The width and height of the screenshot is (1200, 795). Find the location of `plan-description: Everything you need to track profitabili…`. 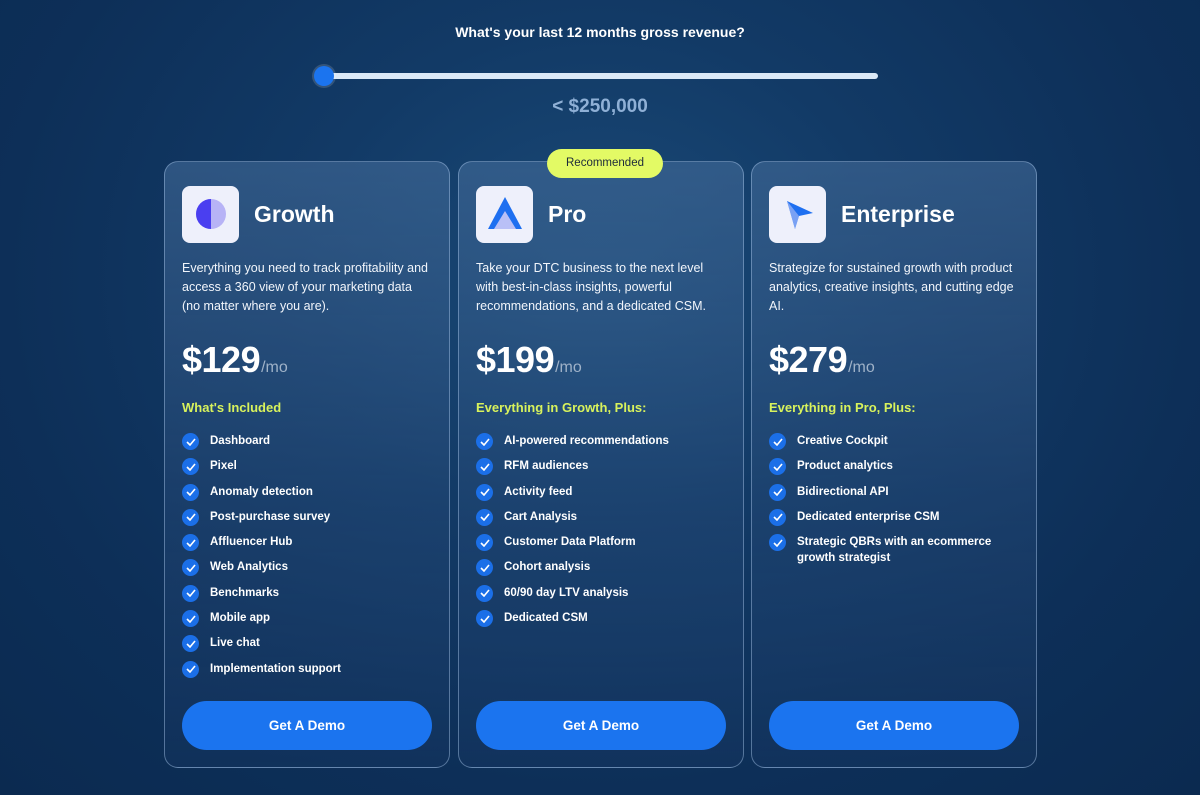

plan-description: Everything you need to track profitabili… is located at coordinates (305, 287).